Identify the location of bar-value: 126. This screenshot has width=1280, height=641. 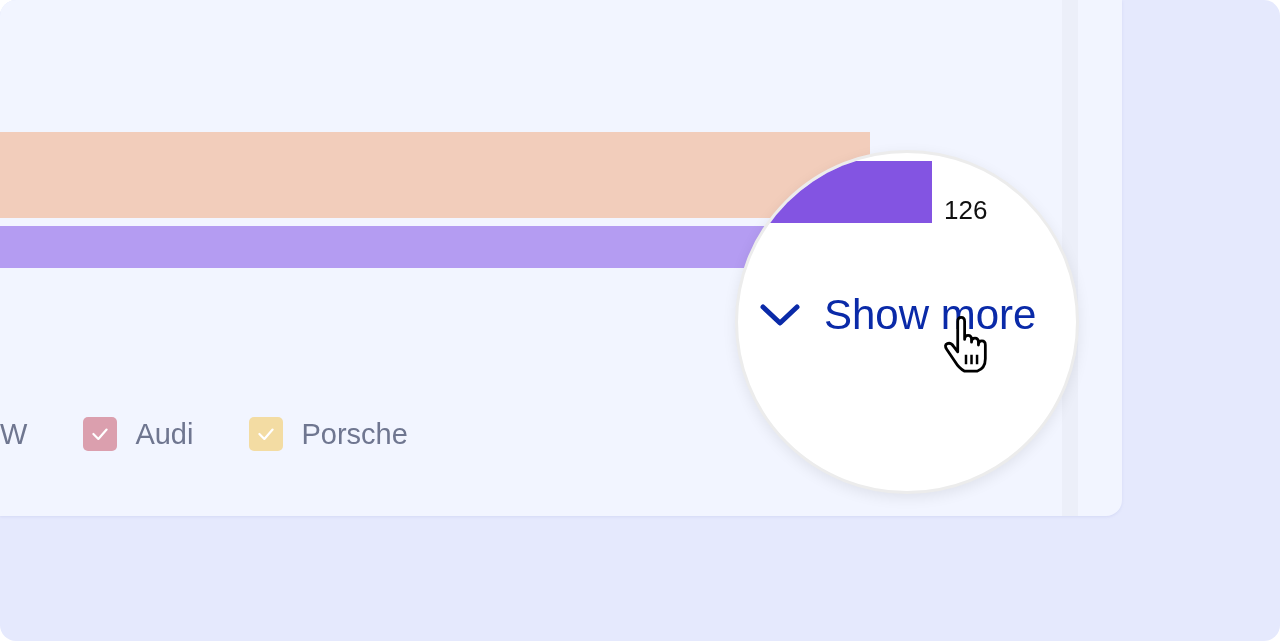
(966, 210).